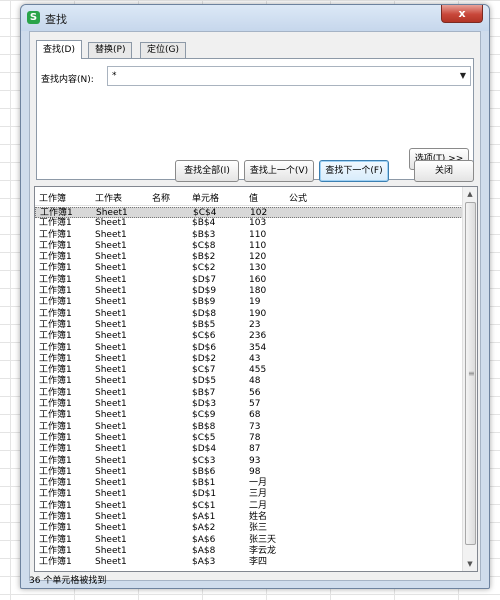 Image resolution: width=500 pixels, height=600 pixels. I want to click on result-row: 工作簿1 Sheet1 $D$6 354, so click(249, 348).